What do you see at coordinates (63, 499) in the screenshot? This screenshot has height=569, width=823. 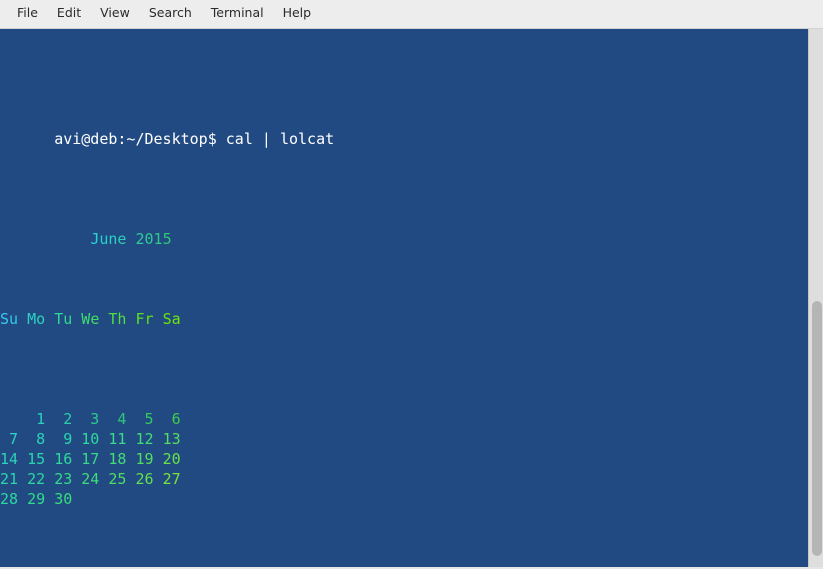 I see `calendar-day-30: 30` at bounding box center [63, 499].